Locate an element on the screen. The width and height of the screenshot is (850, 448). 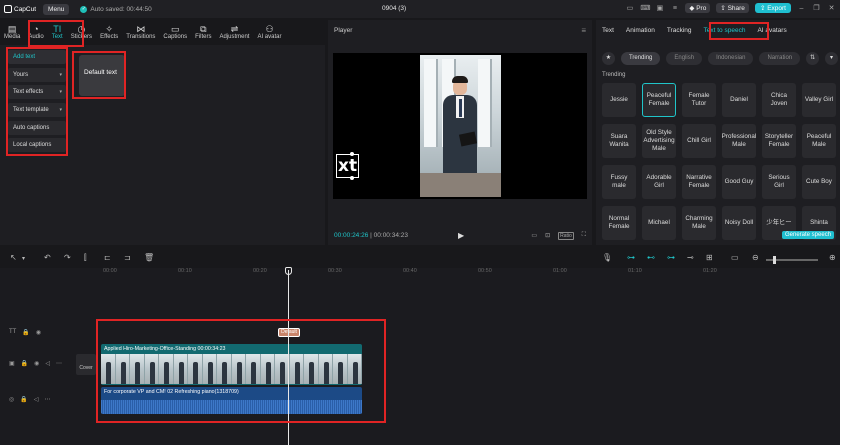
tool-transitions: ⋈ Transitions is located at coordinates (140, 31).